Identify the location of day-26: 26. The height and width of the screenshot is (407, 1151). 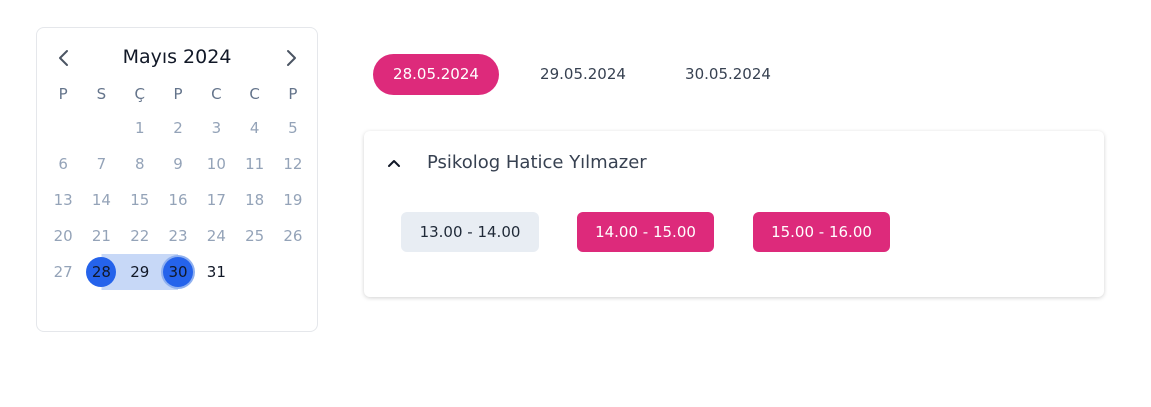
(293, 236).